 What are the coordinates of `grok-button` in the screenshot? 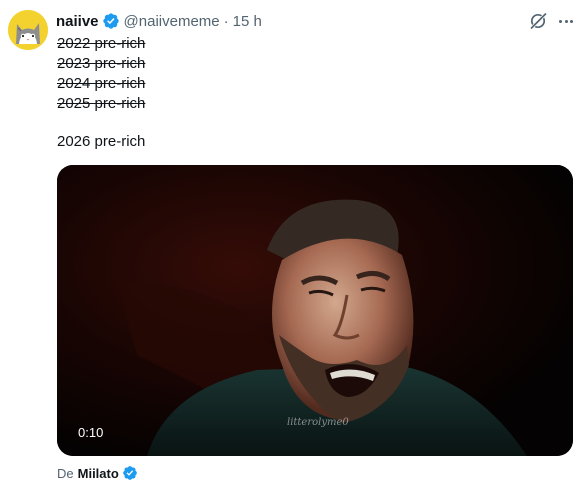 It's located at (538, 21).